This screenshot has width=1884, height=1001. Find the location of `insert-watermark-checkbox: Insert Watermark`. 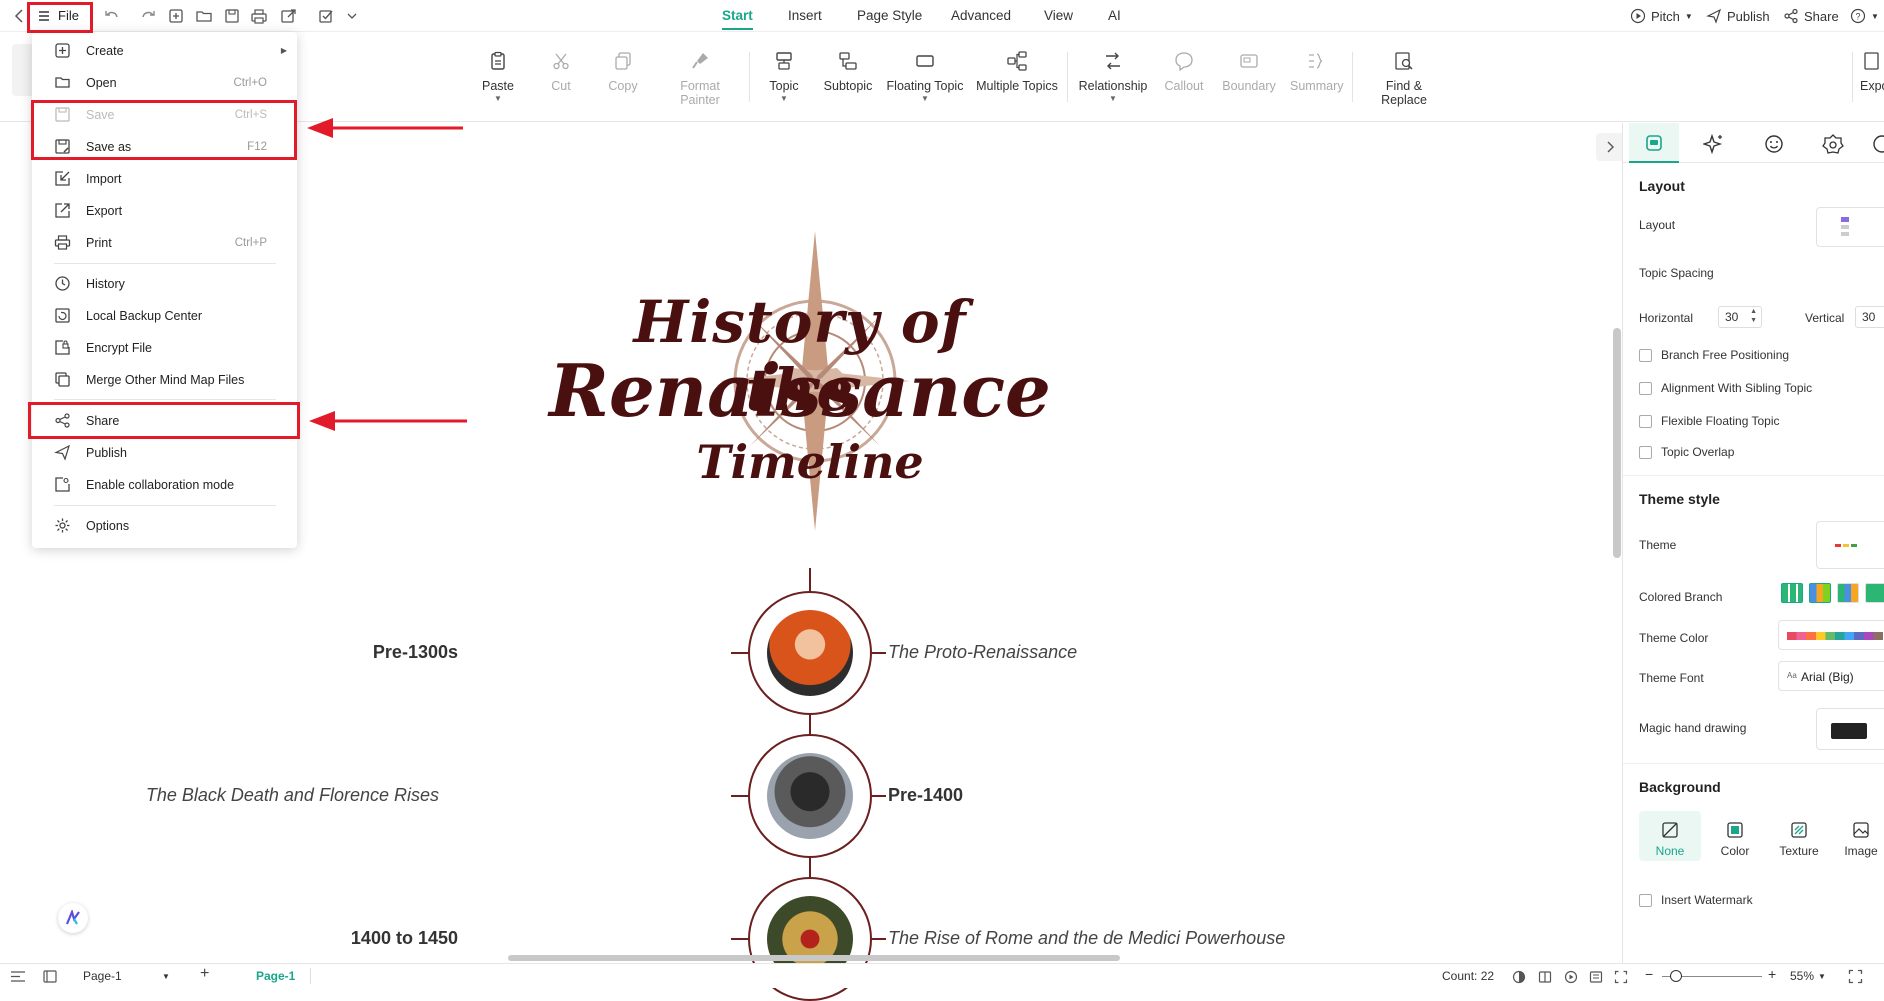

insert-watermark-checkbox: Insert Watermark is located at coordinates (1696, 900).